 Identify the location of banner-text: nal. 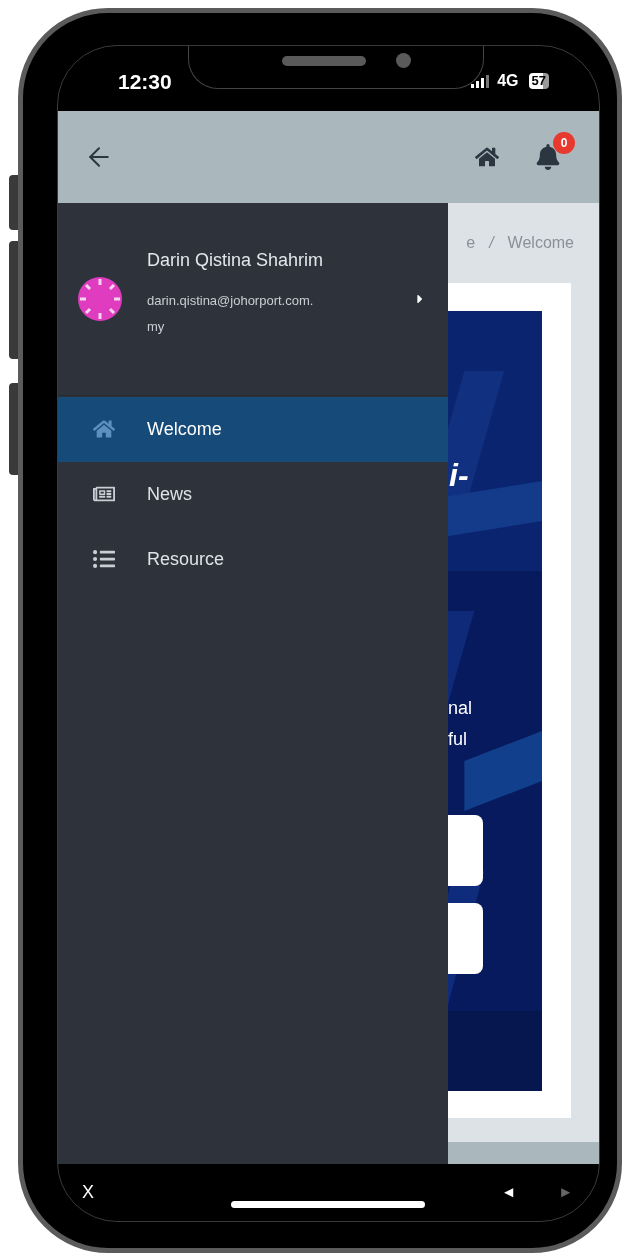
(461, 708).